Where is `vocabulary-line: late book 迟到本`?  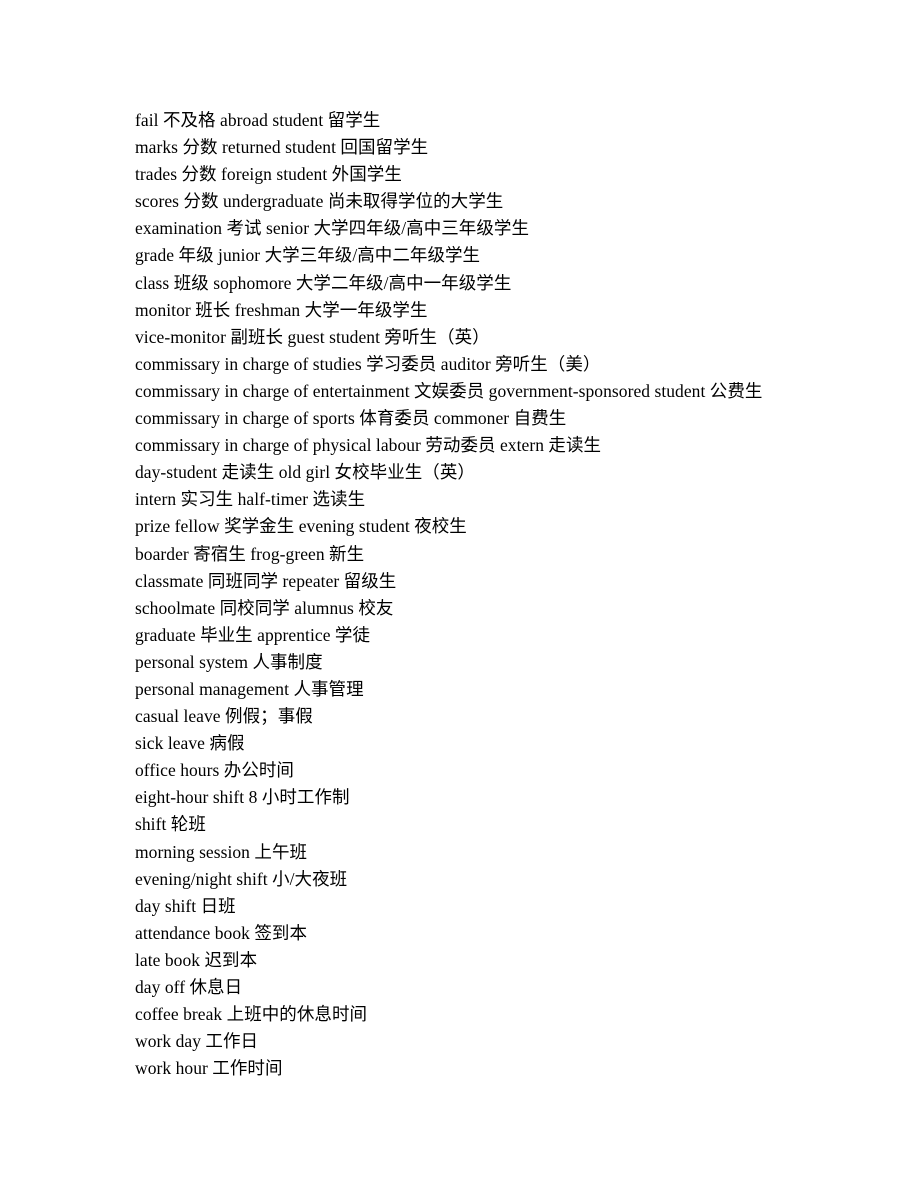 vocabulary-line: late book 迟到本 is located at coordinates (196, 959).